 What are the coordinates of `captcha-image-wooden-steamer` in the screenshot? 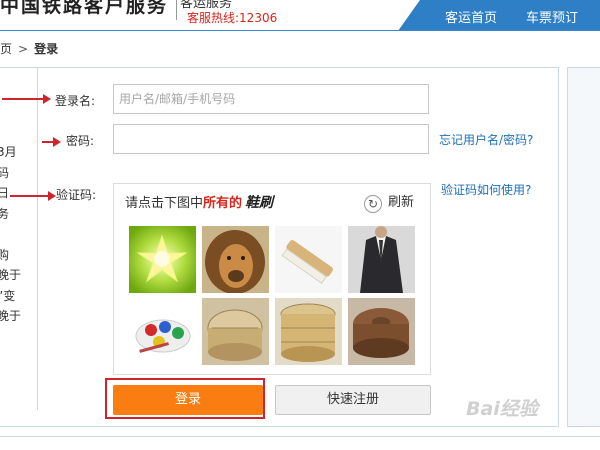 It's located at (381, 331).